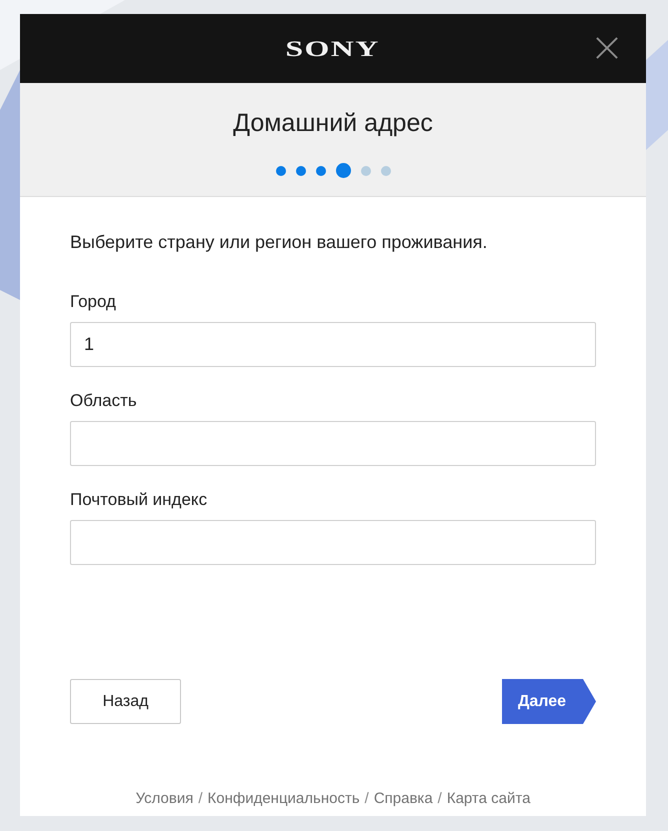 The height and width of the screenshot is (831, 668). What do you see at coordinates (165, 798) in the screenshot?
I see `footer-link: Условия` at bounding box center [165, 798].